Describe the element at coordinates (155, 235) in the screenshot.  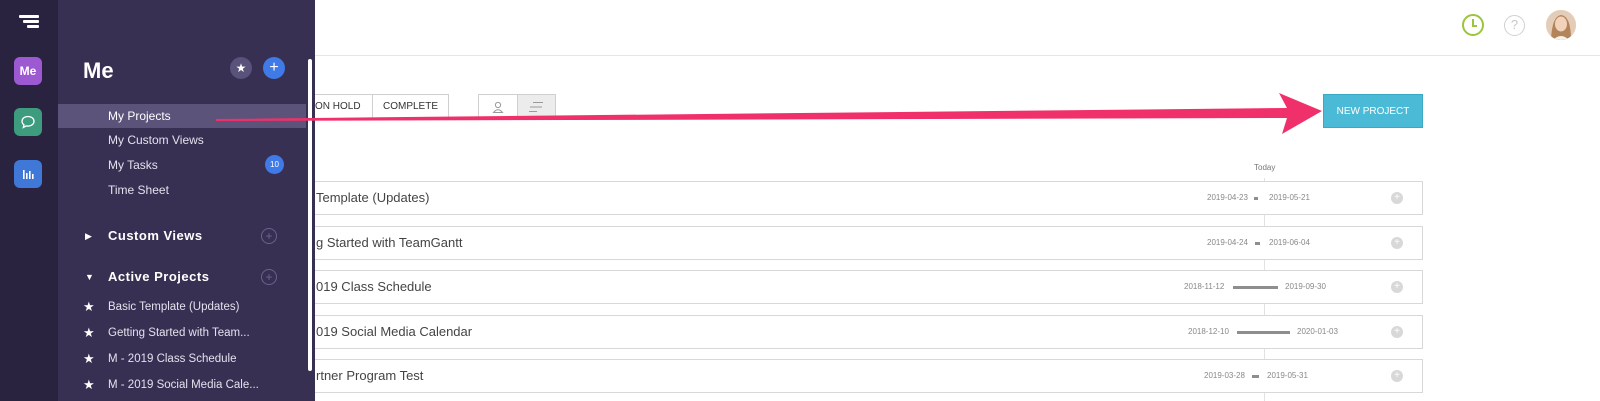
I see `section-label: Custom Views` at that location.